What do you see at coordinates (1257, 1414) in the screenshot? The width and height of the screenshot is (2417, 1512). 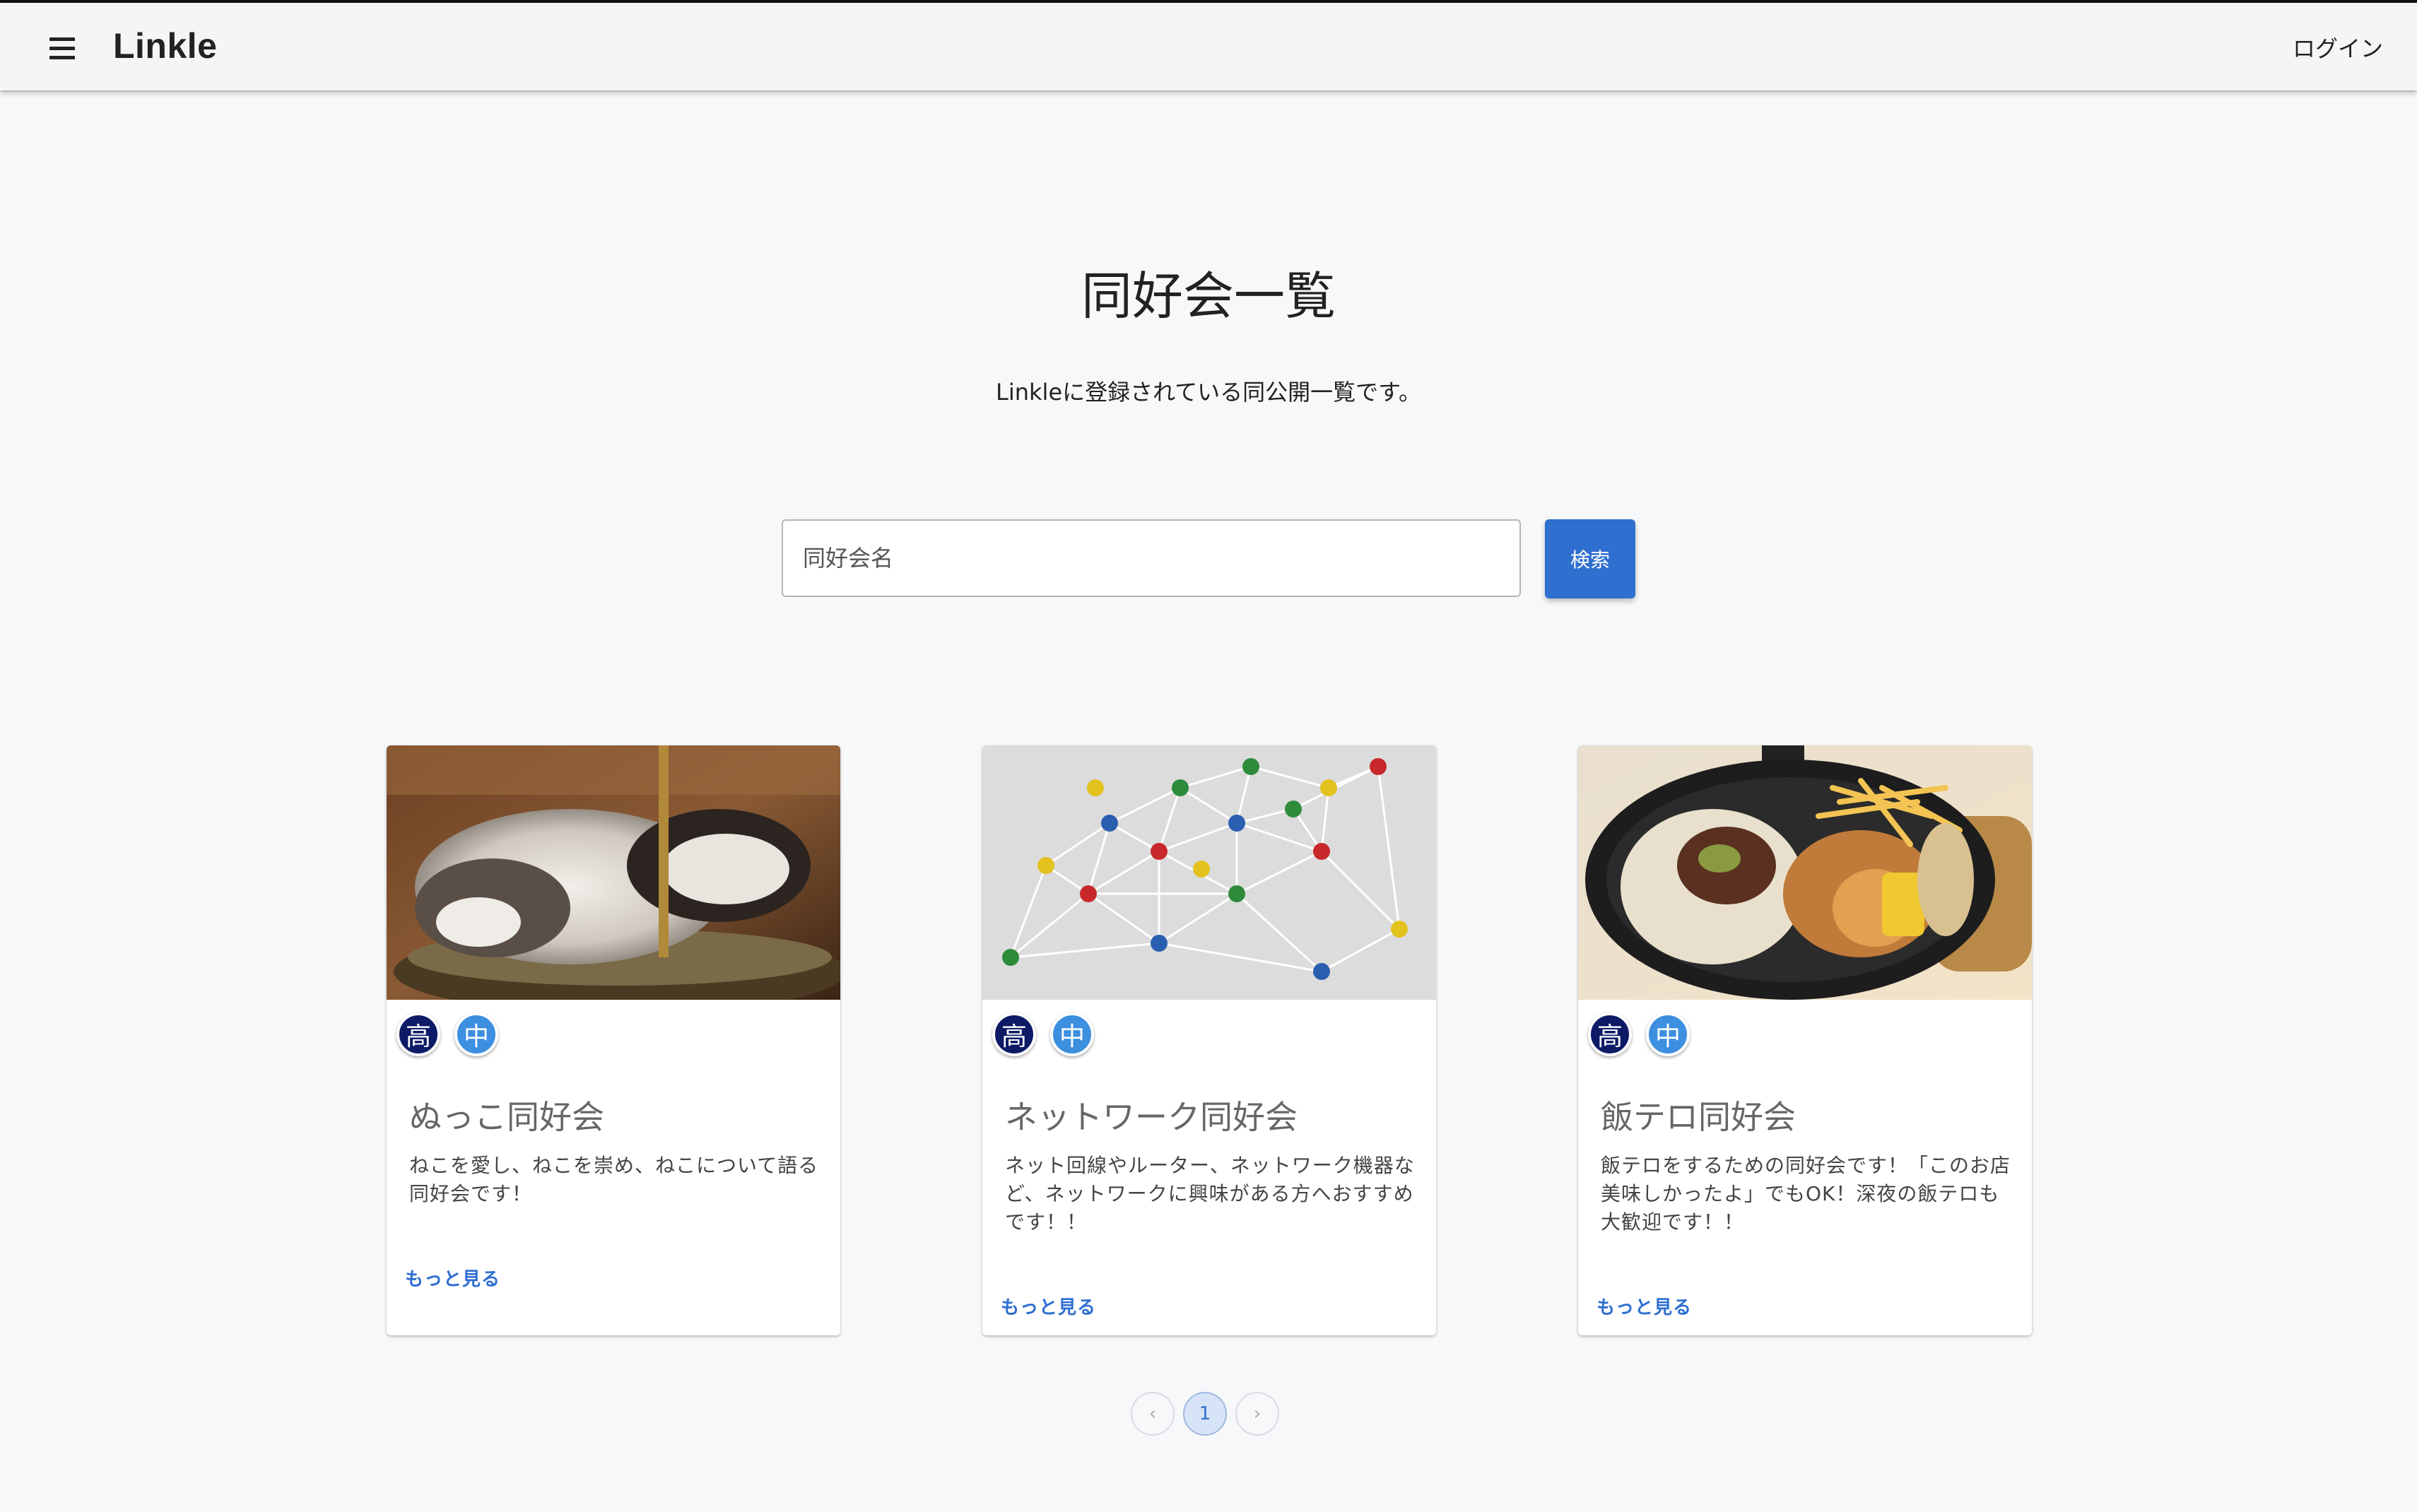 I see `chevron-right-icon: ›` at bounding box center [1257, 1414].